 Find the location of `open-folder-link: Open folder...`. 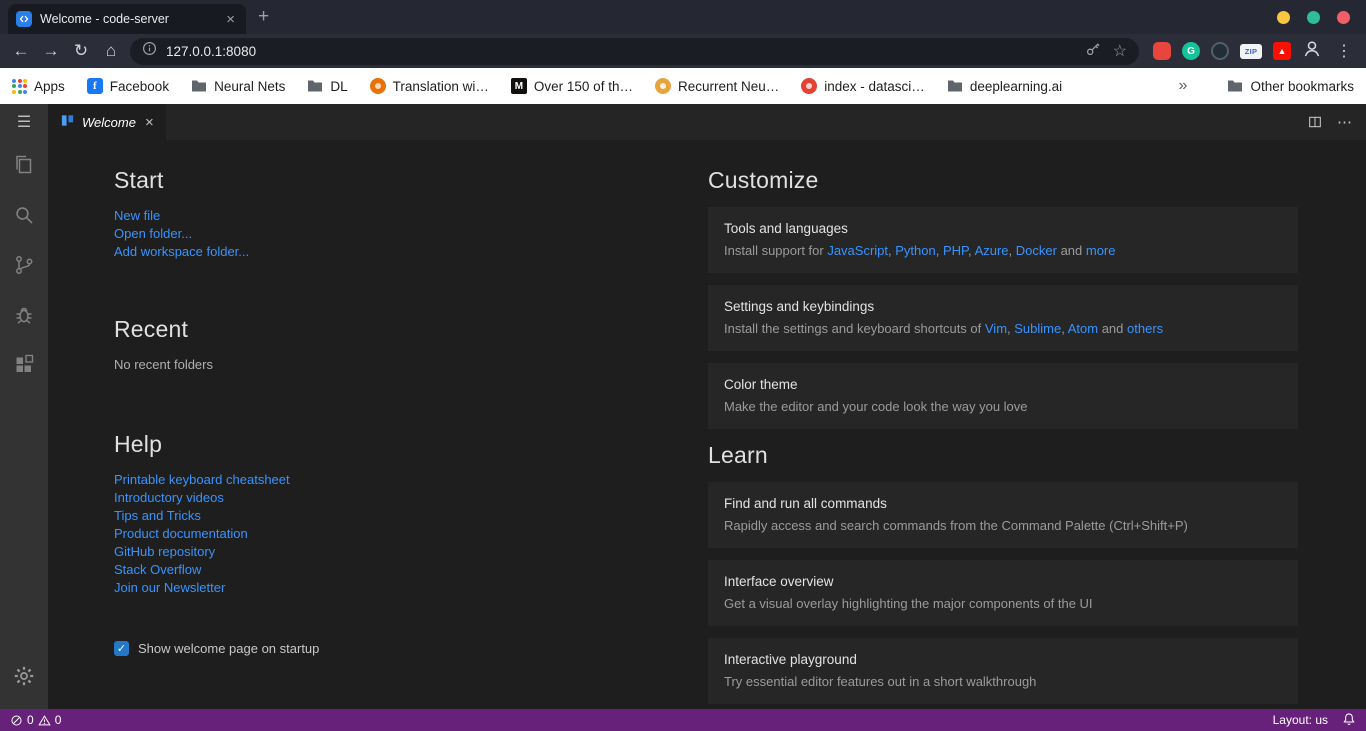

open-folder-link: Open folder... is located at coordinates (153, 234).